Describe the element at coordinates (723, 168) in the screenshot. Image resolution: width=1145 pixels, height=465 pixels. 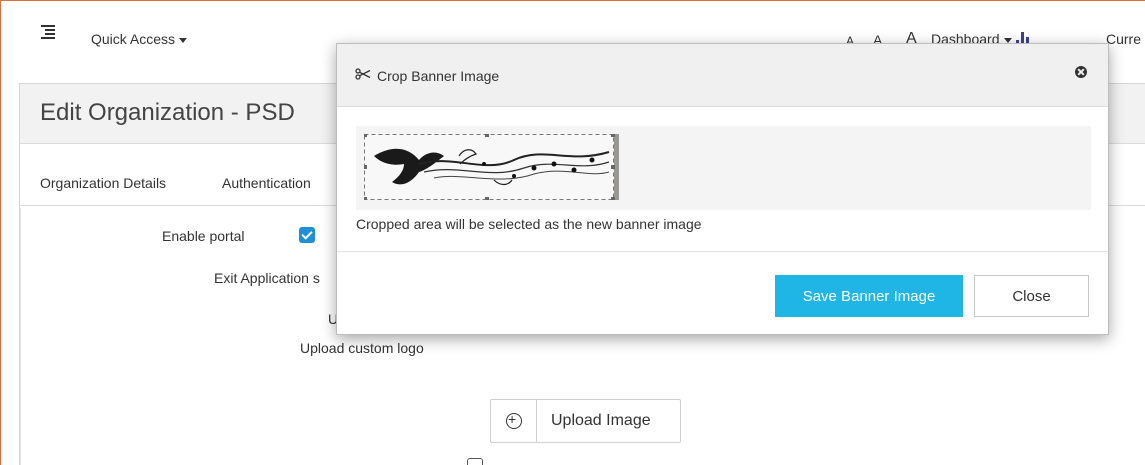
I see `crop-area` at that location.